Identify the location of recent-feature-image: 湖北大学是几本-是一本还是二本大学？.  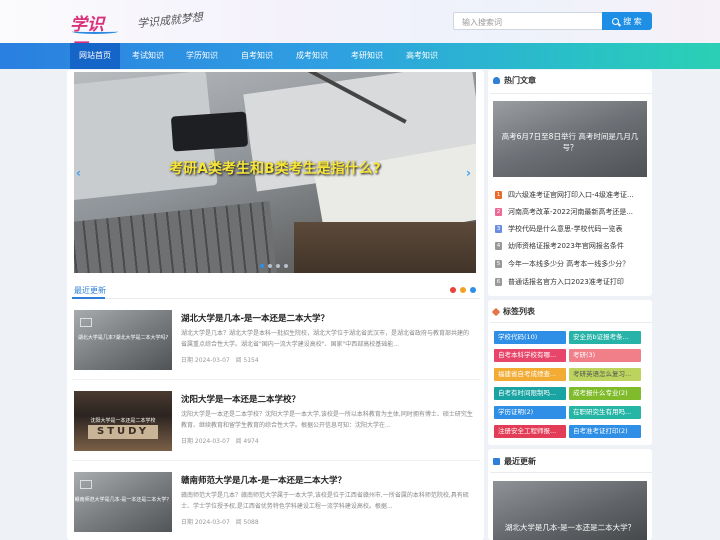
(570, 510).